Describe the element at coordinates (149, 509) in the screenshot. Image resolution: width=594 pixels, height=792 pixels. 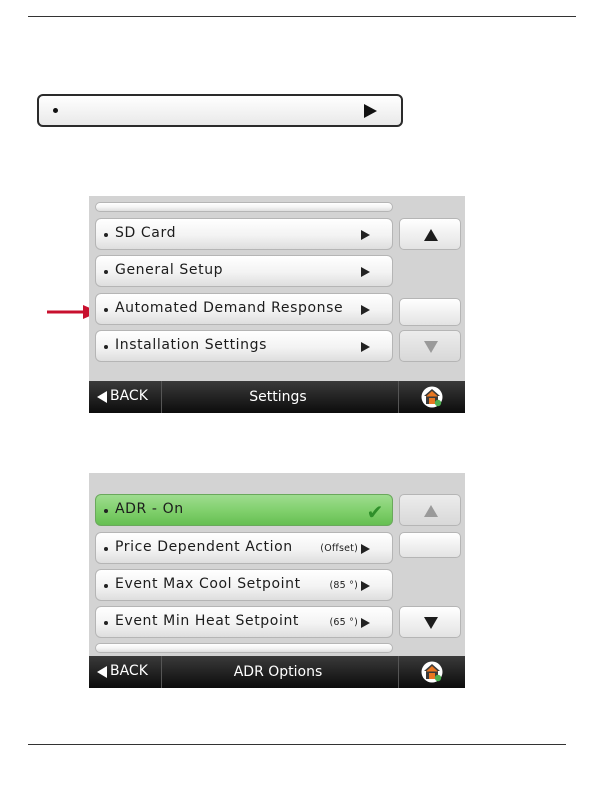
I see `menu-item-label: ADR - On` at that location.